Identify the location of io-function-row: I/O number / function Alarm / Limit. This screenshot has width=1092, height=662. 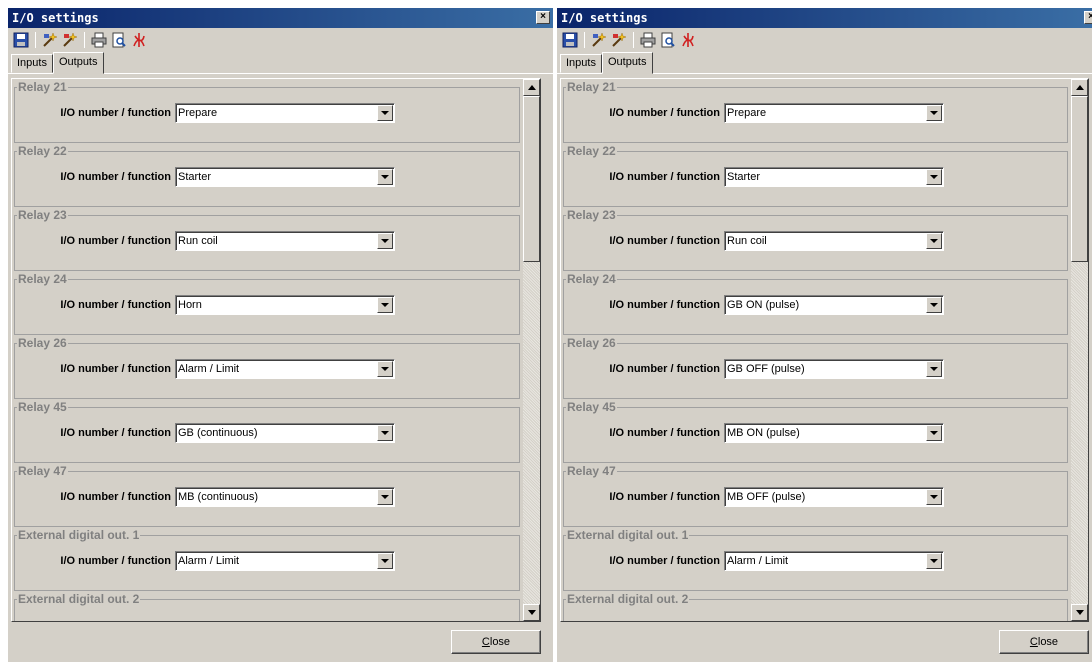
(267, 369).